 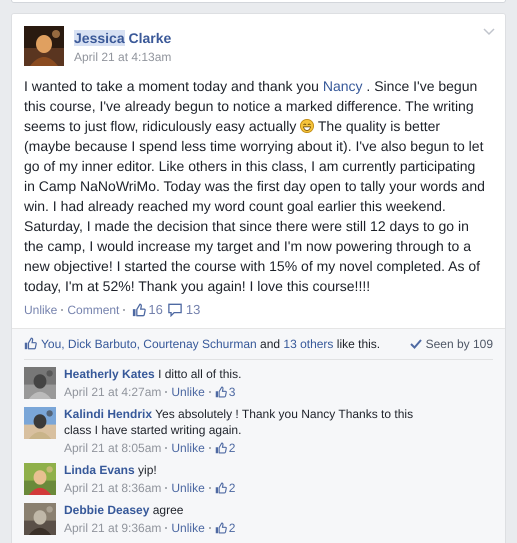 I want to click on like-count: 16, so click(x=155, y=310).